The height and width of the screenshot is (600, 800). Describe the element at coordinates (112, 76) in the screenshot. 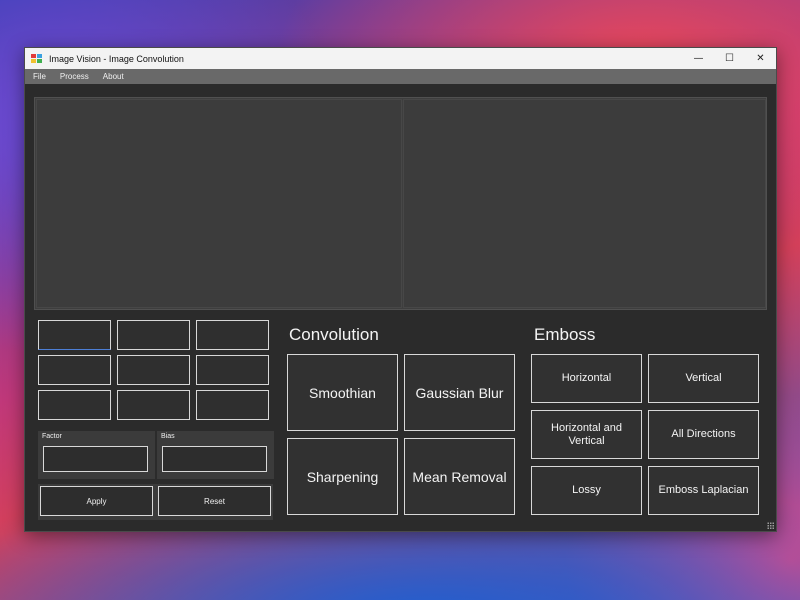

I see `menu-about: About` at that location.